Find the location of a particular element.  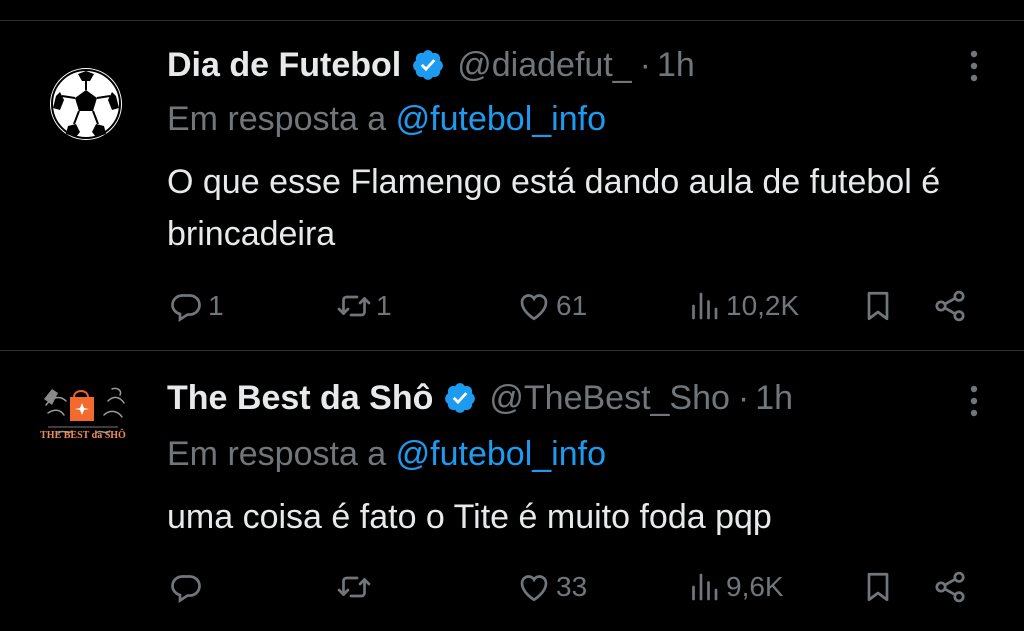

author-handle: @diadefut_ is located at coordinates (544, 65).